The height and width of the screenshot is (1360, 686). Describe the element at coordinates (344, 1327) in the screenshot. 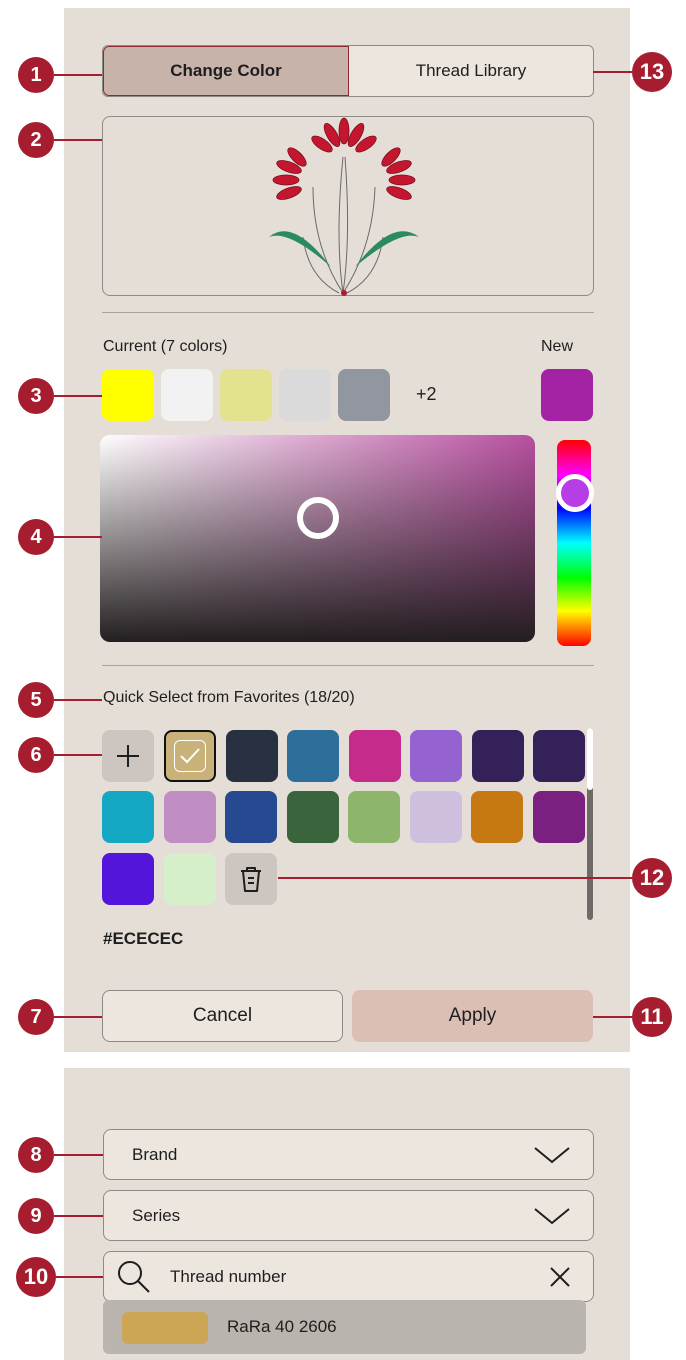

I see `thread-result-item: RaRa 40 2606` at that location.